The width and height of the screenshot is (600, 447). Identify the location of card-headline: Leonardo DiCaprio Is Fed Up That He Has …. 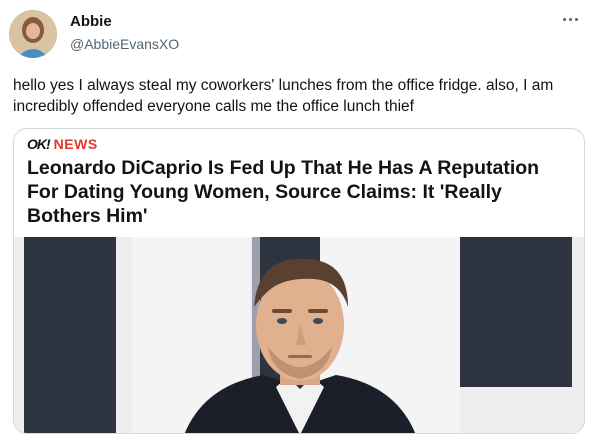
(287, 192).